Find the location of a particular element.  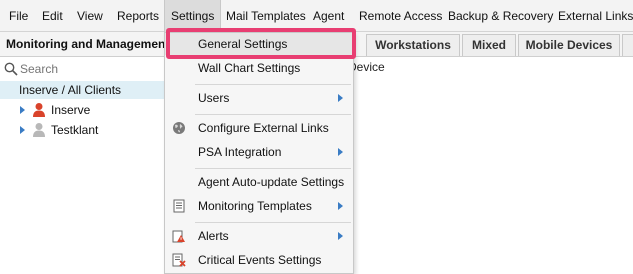

tree-item-inserve: Inserve is located at coordinates (85, 110).